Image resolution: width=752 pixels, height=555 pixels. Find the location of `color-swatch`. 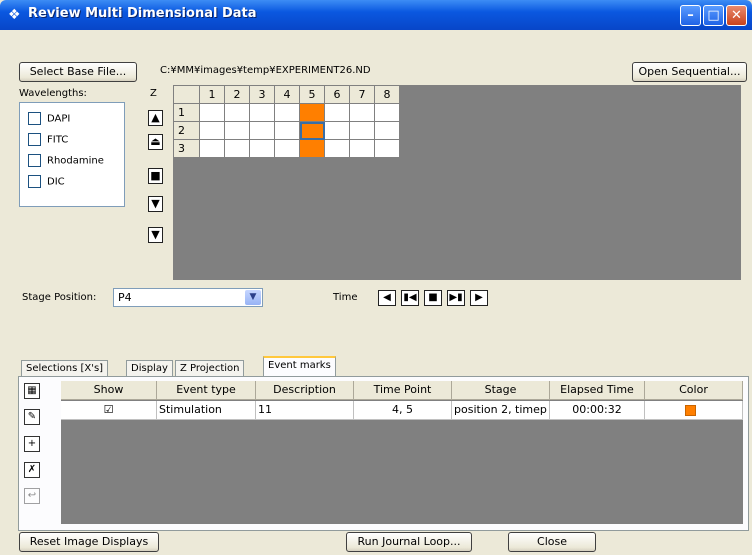

color-swatch is located at coordinates (690, 410).